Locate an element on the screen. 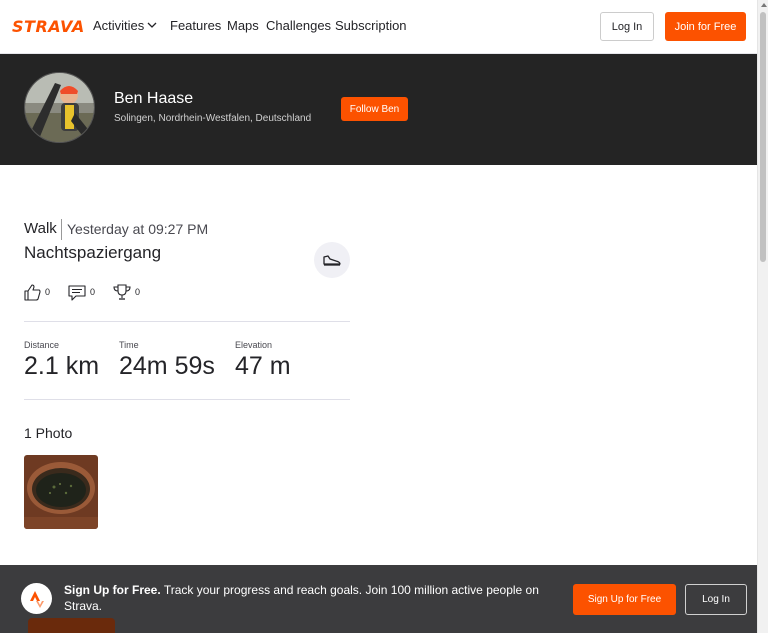 The width and height of the screenshot is (768, 633). strava-logo: STRAVA is located at coordinates (48, 26).